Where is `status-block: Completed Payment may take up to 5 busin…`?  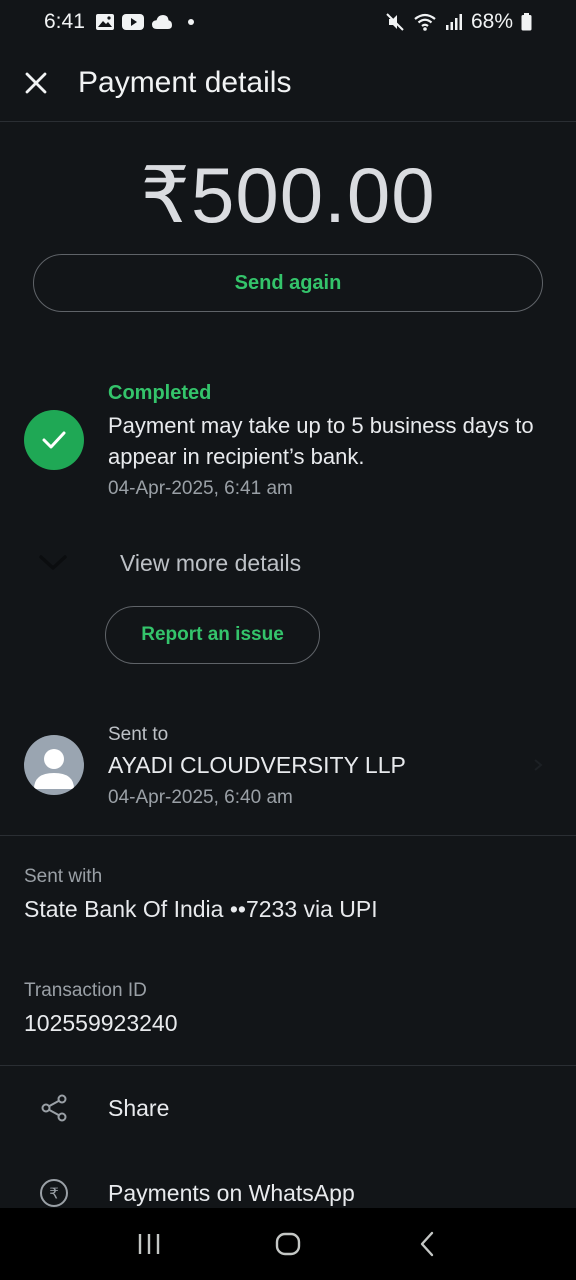 status-block: Completed Payment may take up to 5 busin… is located at coordinates (333, 441).